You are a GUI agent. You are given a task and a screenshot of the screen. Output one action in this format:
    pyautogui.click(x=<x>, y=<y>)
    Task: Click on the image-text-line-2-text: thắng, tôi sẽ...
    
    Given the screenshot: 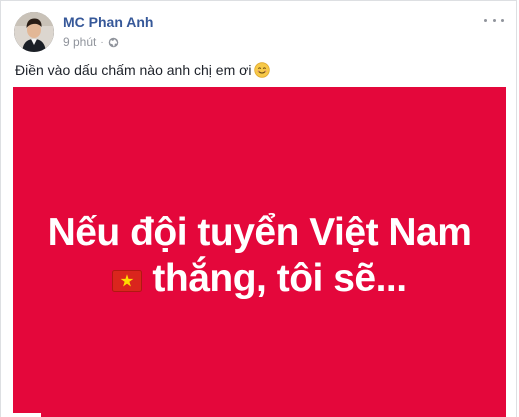 What is the action you would take?
    pyautogui.click(x=279, y=278)
    